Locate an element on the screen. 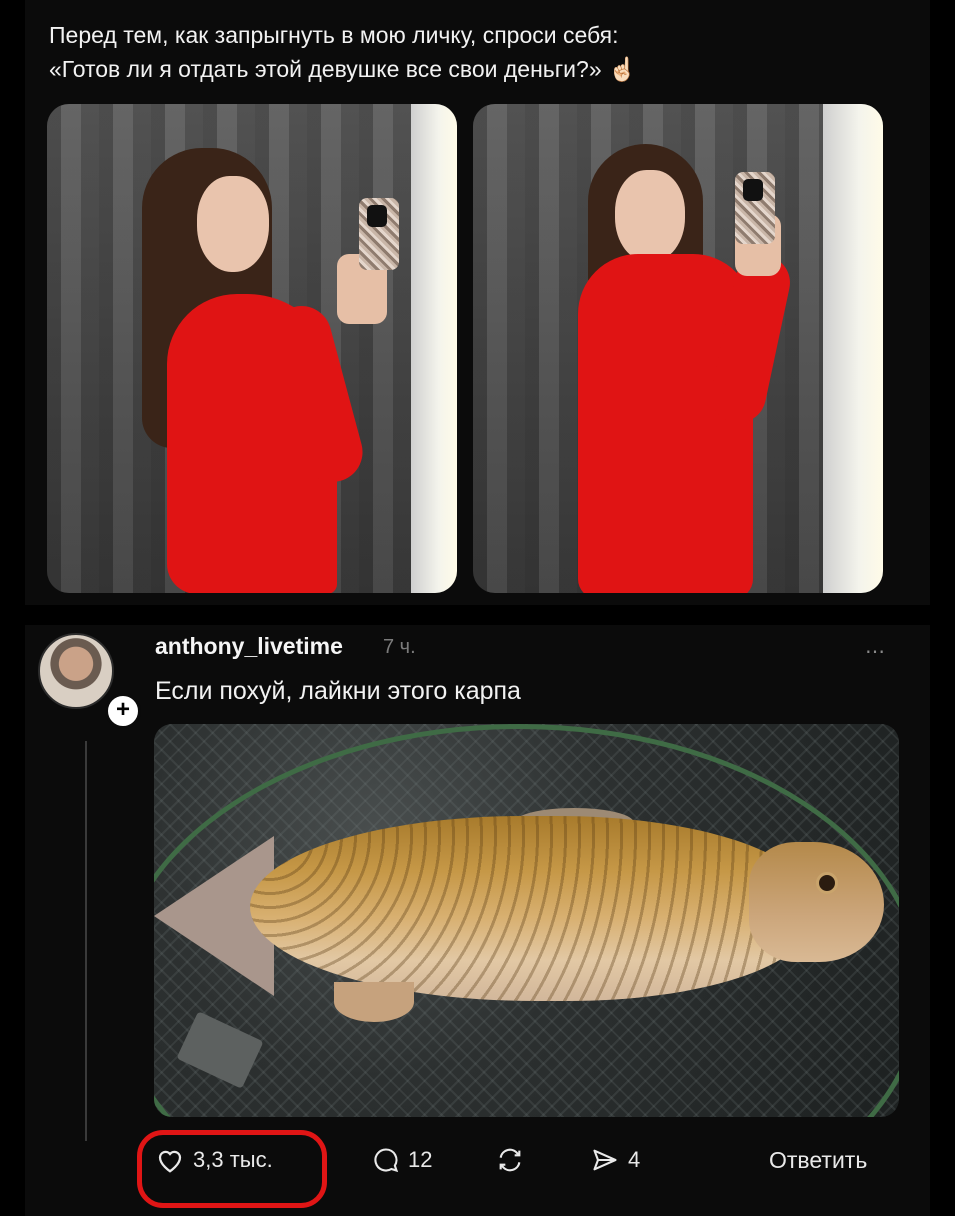 The image size is (955, 1216). heart-icon is located at coordinates (170, 1160).